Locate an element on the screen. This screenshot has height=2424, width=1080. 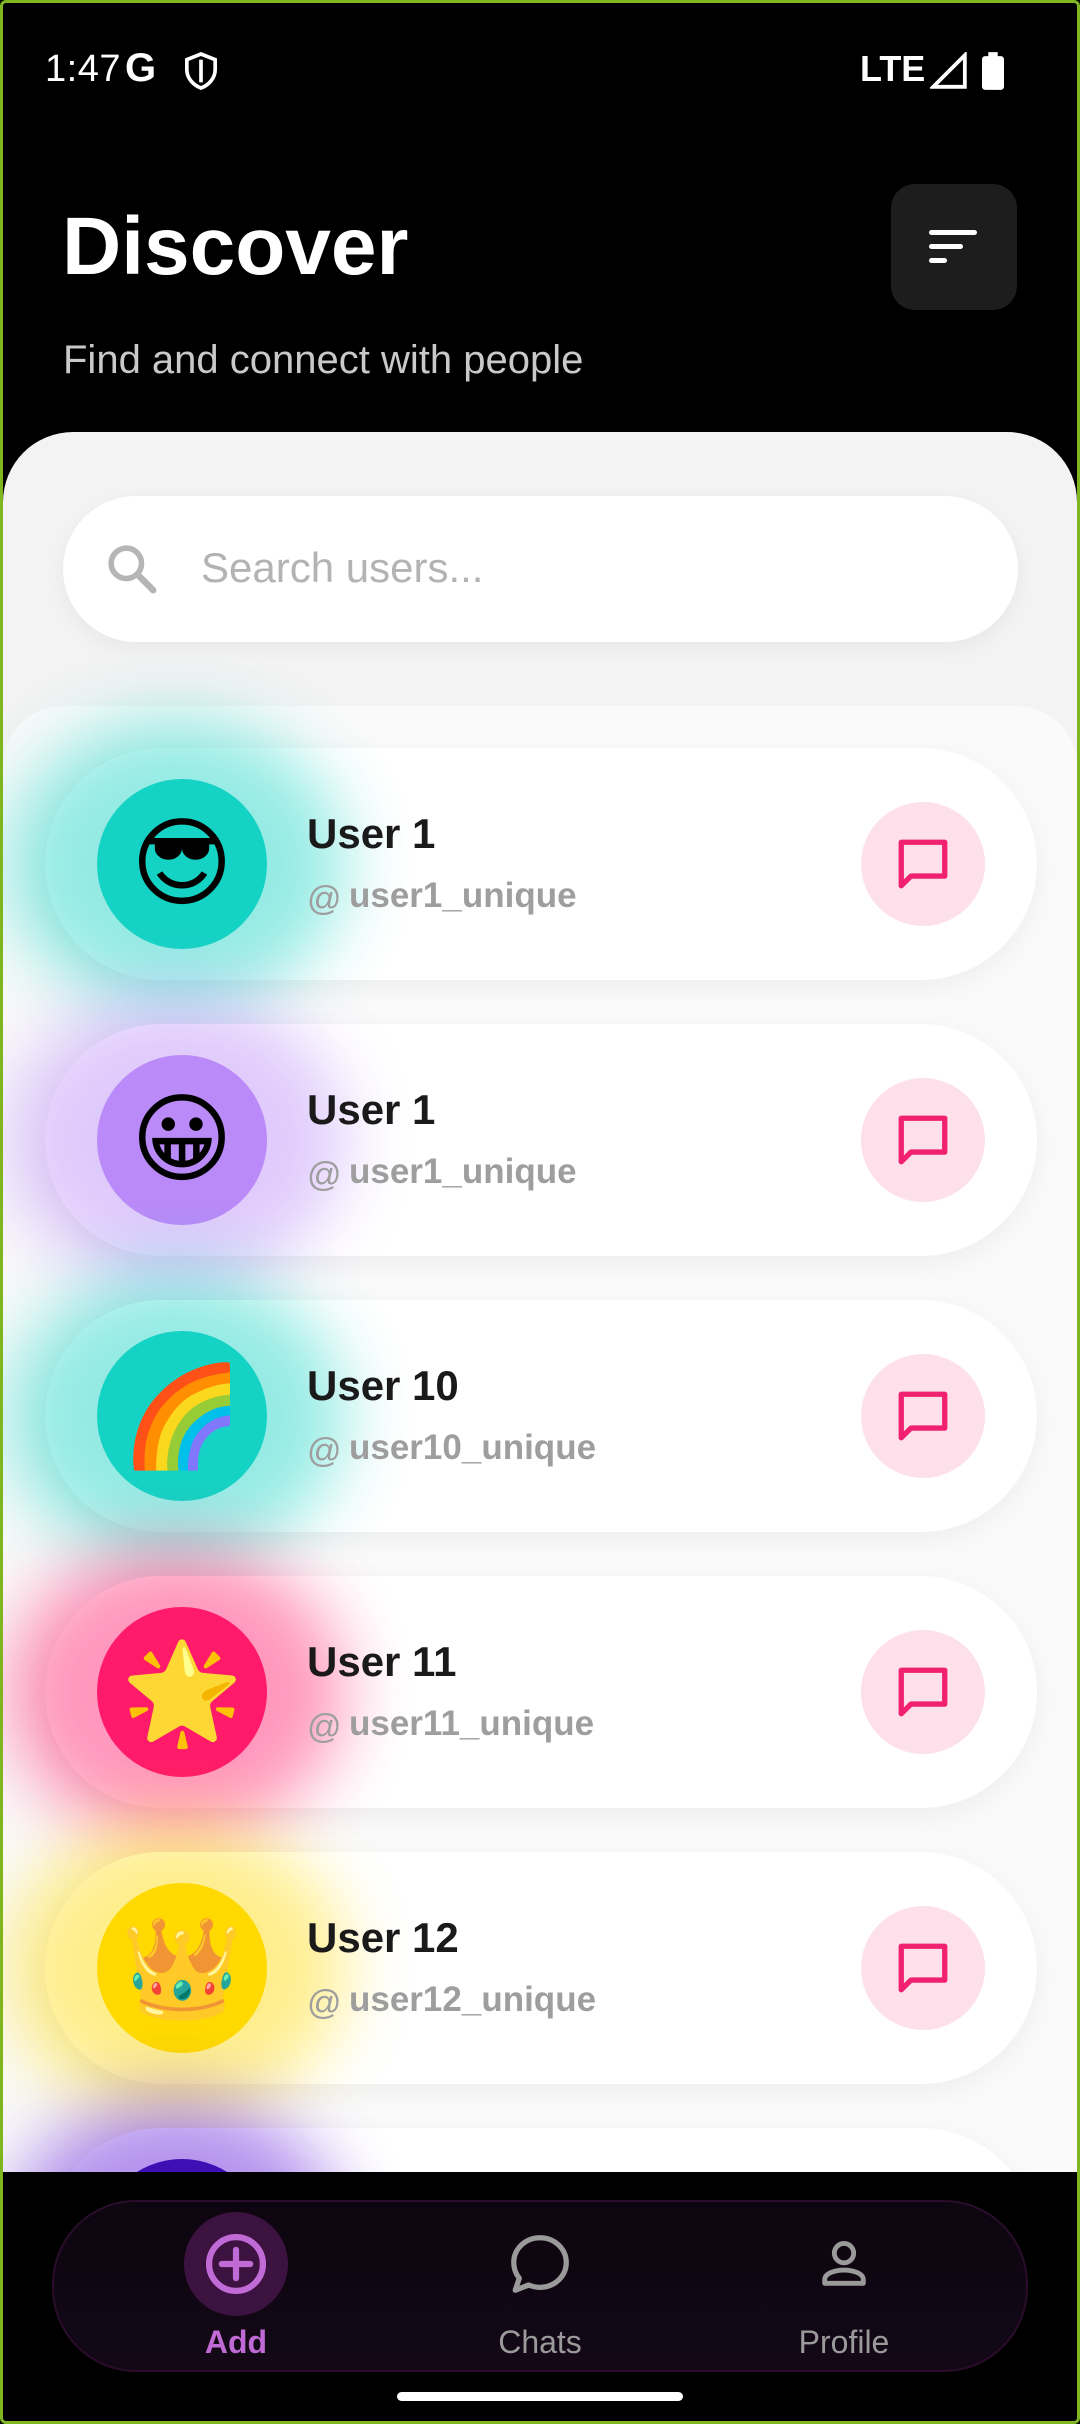
avatar-emoji: 🌈 is located at coordinates (182, 1416).